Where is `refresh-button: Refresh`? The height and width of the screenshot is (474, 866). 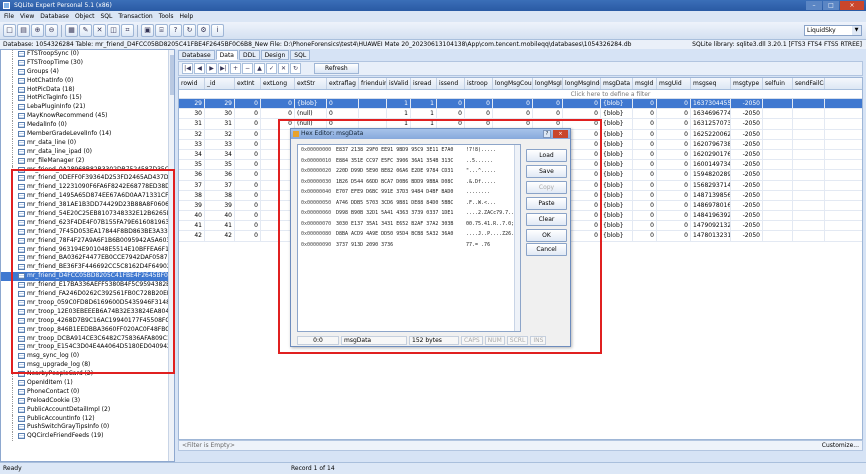
refresh-button: Refresh is located at coordinates (336, 68).